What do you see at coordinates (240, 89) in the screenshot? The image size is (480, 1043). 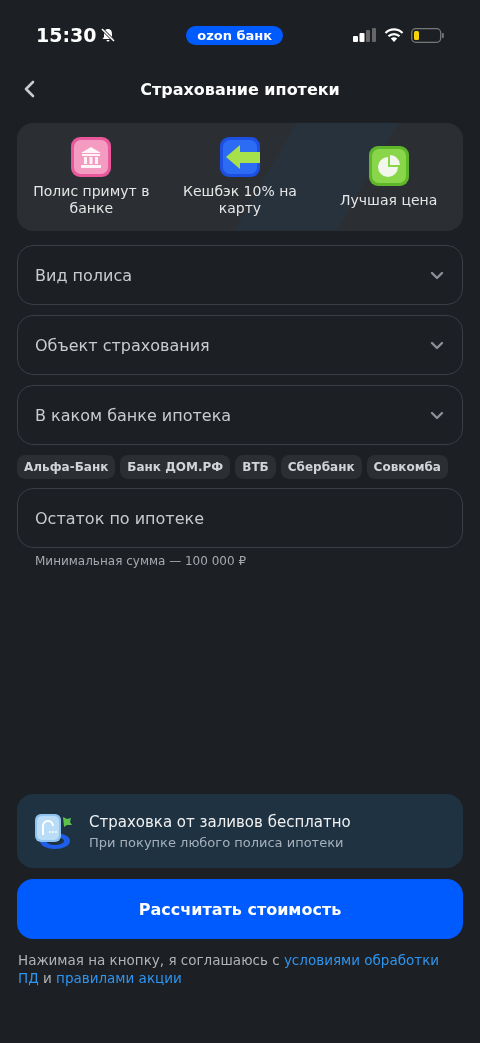 I see `page-title: Страхование ипотеки` at bounding box center [240, 89].